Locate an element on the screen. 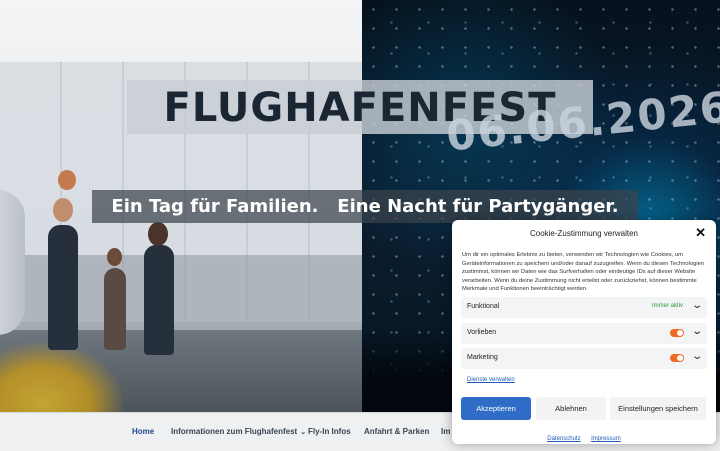 The width and height of the screenshot is (720, 451). nav-item-home: Home is located at coordinates (143, 431).